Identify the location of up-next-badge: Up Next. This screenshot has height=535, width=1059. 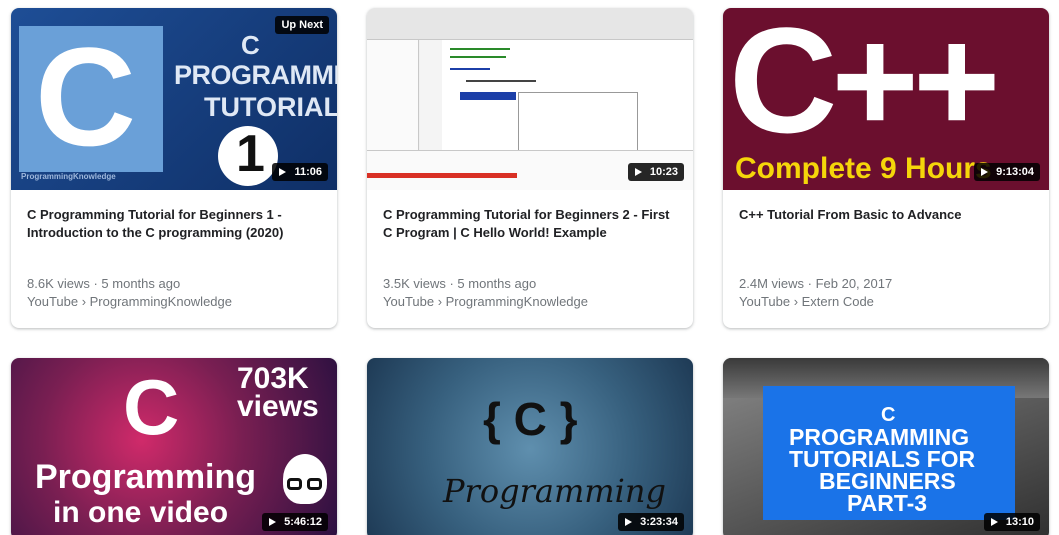
(302, 25).